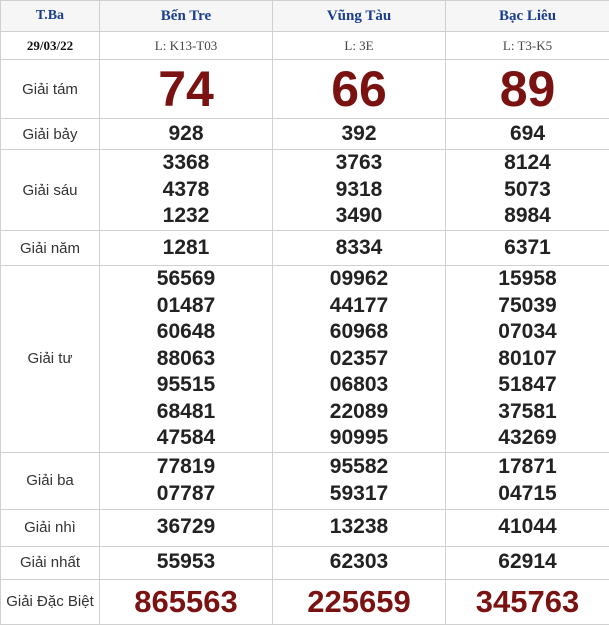 The height and width of the screenshot is (625, 609). What do you see at coordinates (359, 385) in the screenshot?
I see `prize-number: 06803` at bounding box center [359, 385].